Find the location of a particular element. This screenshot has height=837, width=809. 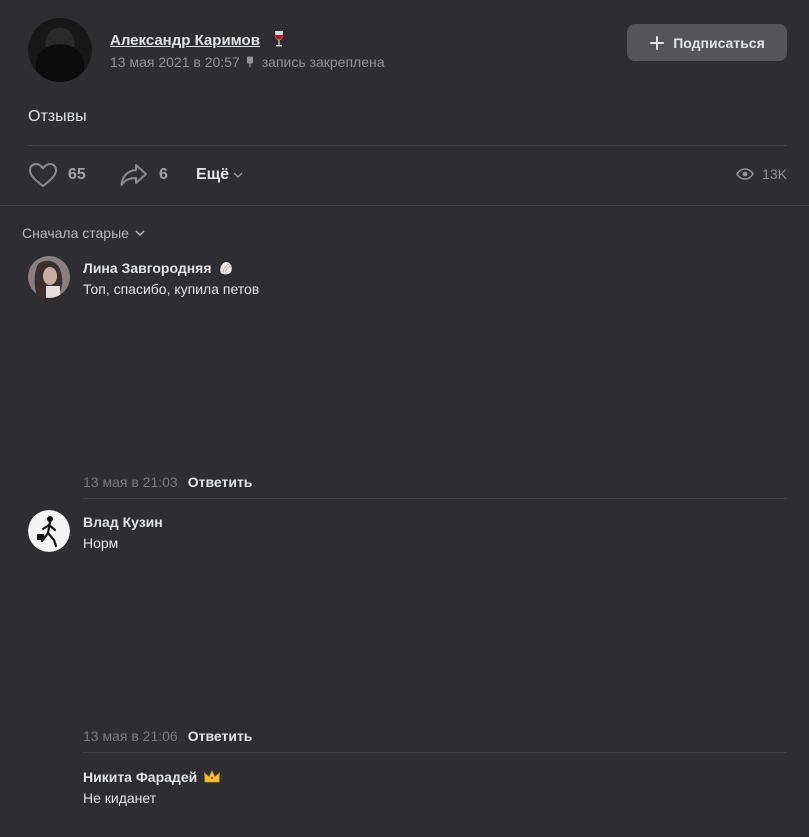

pin-icon is located at coordinates (249, 62).